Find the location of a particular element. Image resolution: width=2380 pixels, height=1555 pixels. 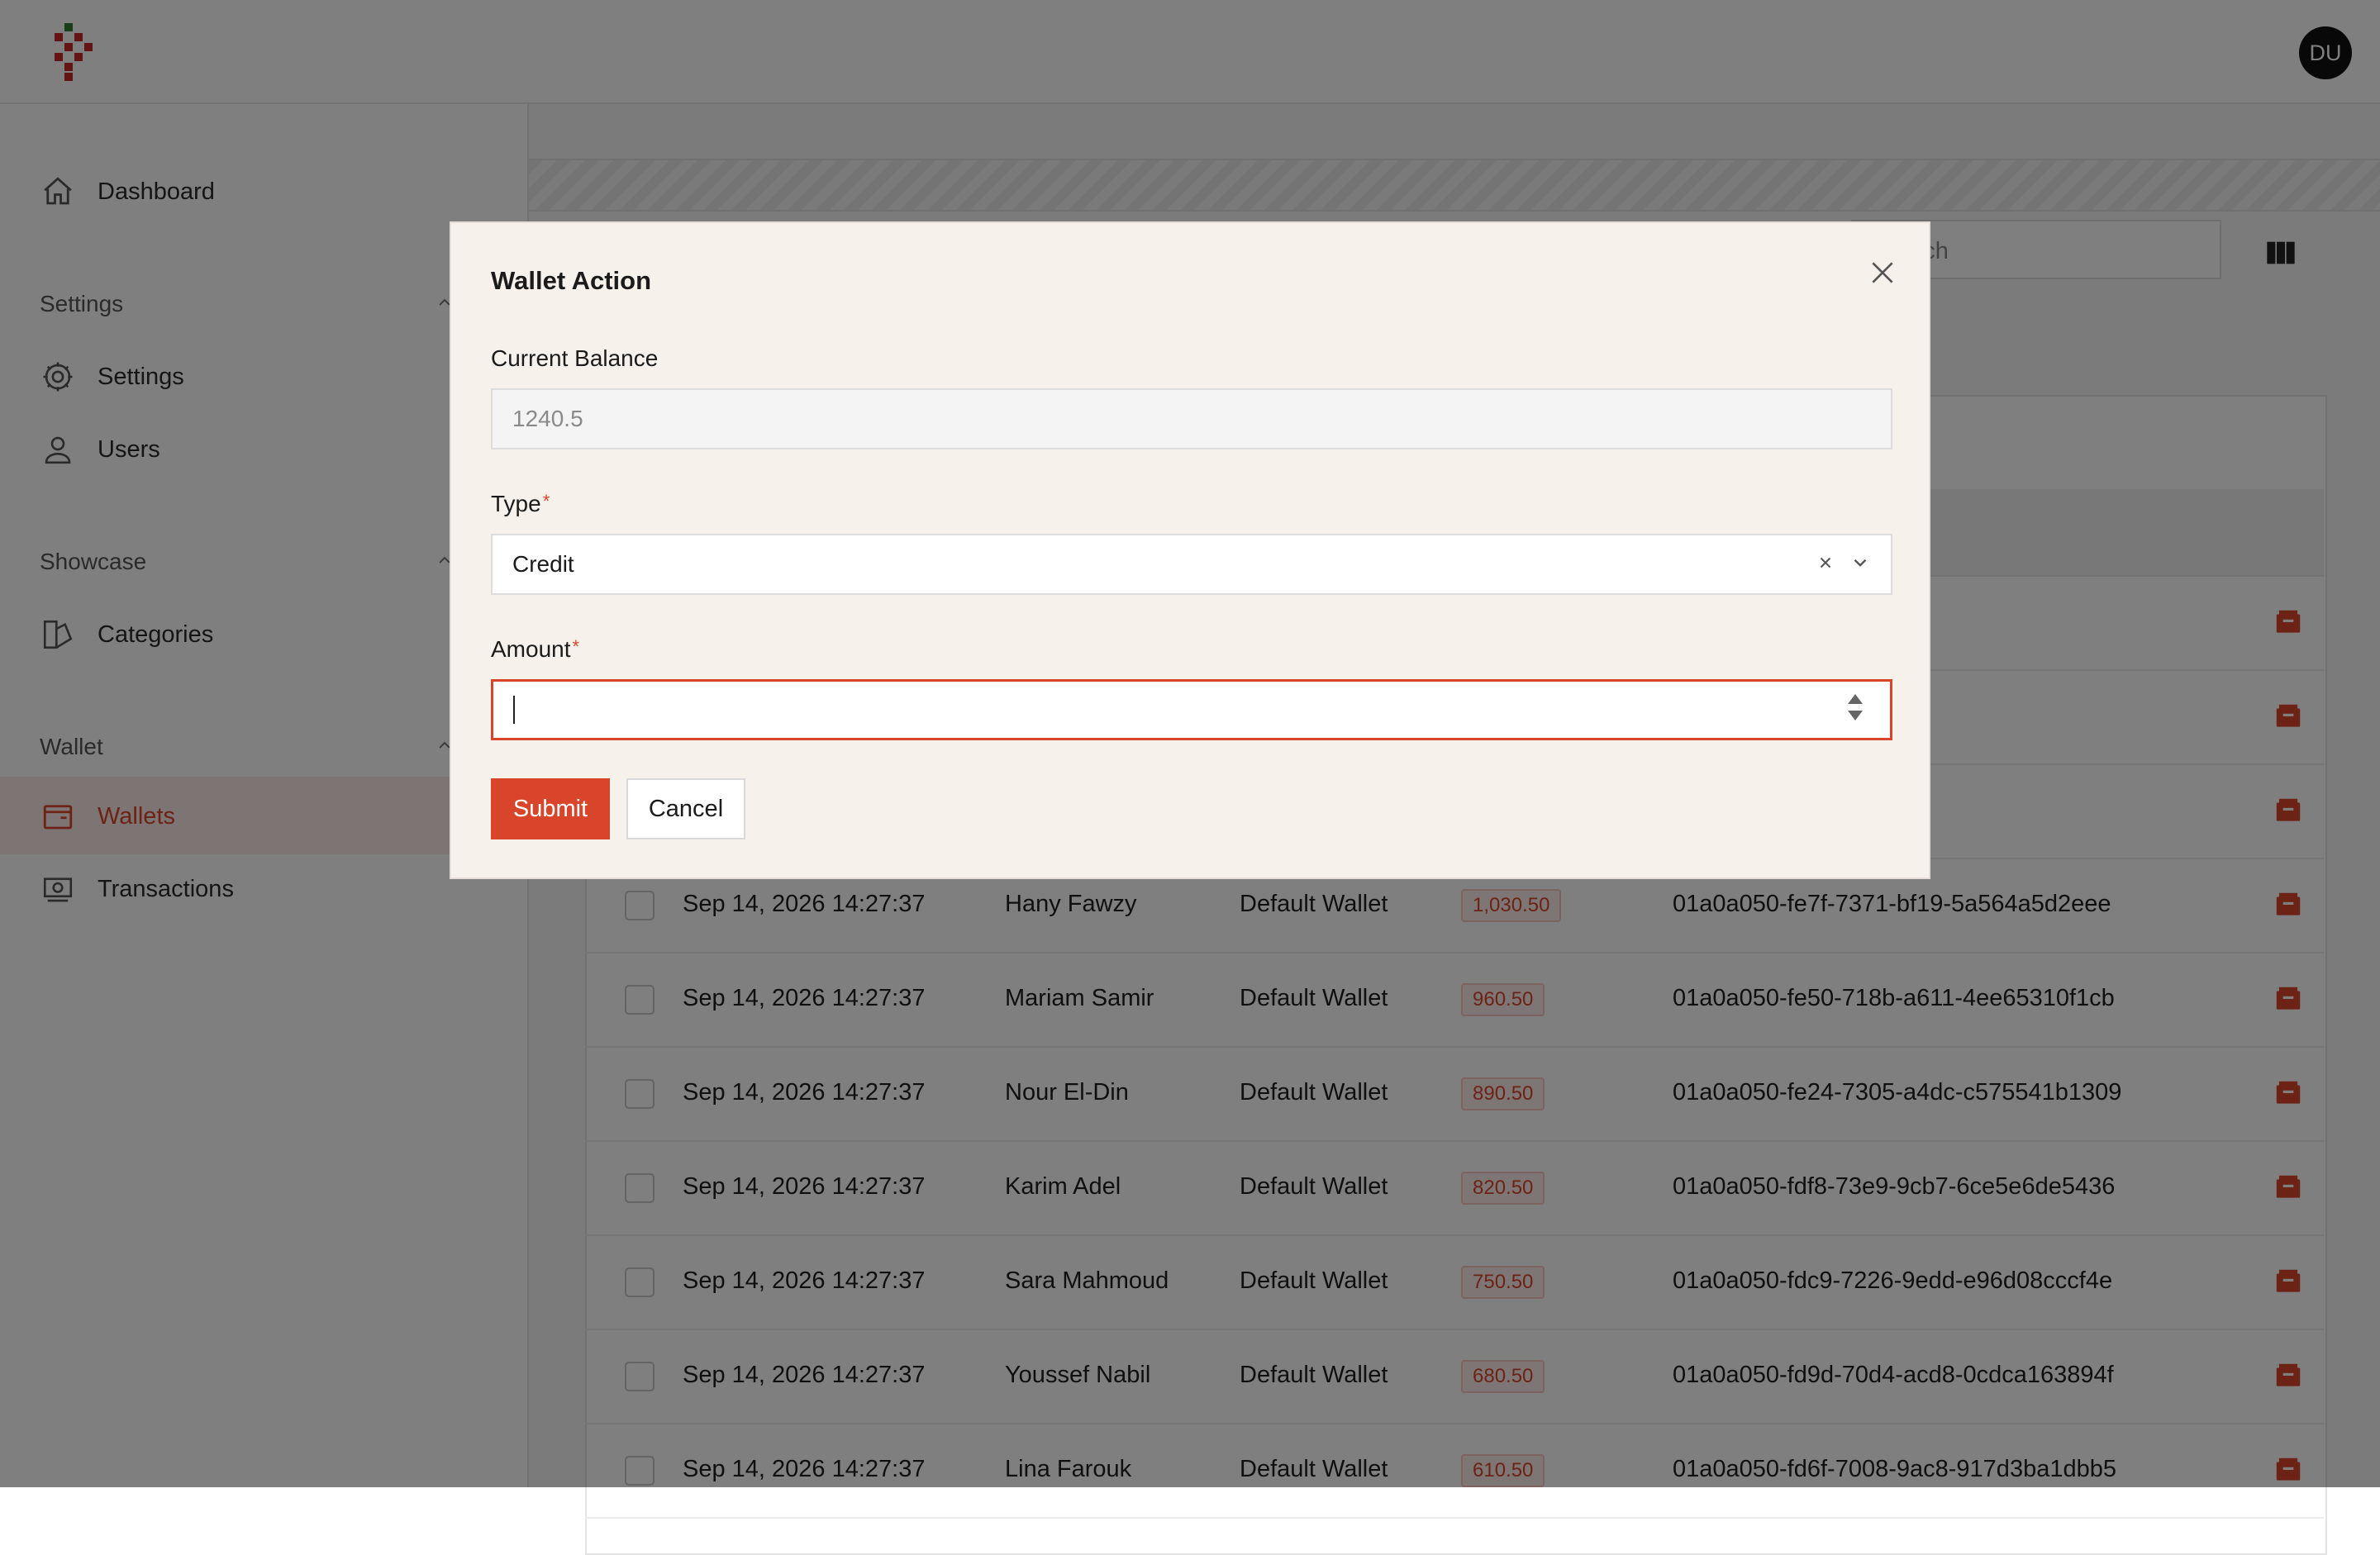

decrement-arrow-icon is located at coordinates (1855, 715).